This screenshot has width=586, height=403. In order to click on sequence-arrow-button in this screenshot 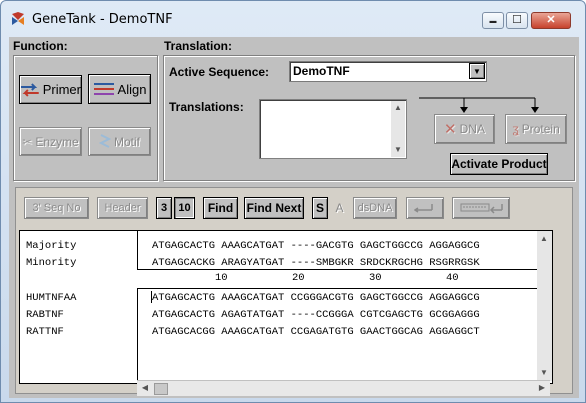, I will do `click(481, 208)`.